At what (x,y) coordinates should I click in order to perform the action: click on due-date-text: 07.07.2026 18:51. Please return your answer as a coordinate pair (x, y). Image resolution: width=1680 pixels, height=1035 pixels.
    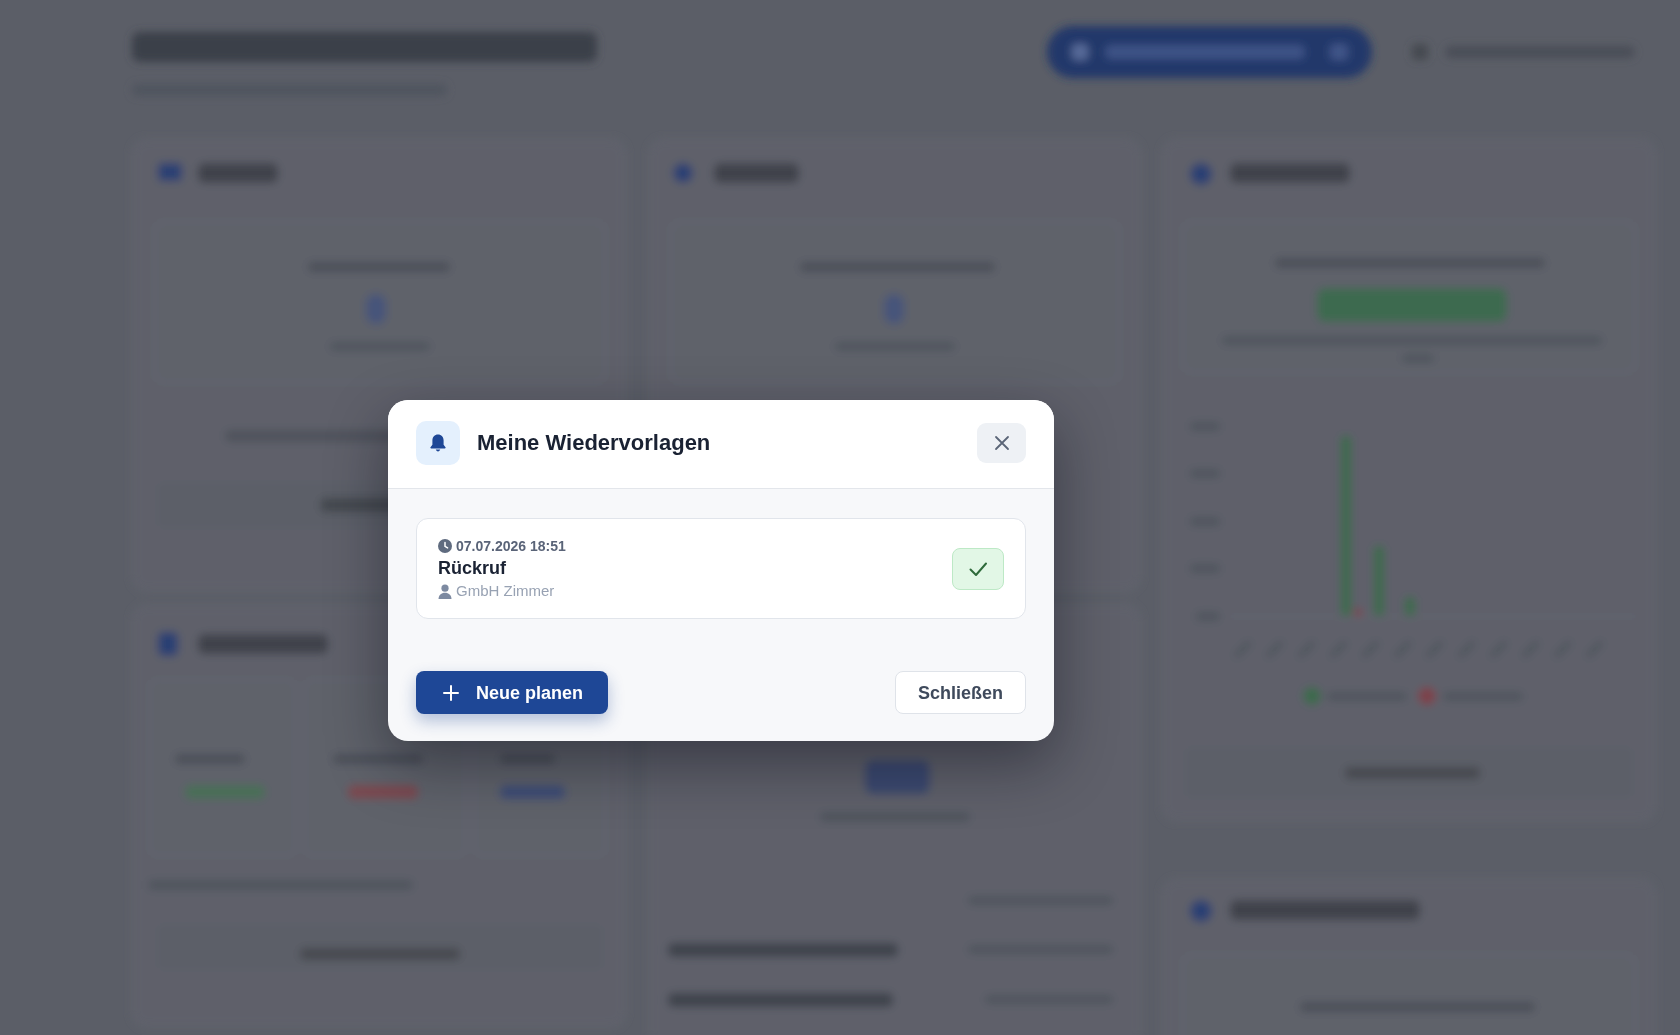
    Looking at the image, I should click on (511, 546).